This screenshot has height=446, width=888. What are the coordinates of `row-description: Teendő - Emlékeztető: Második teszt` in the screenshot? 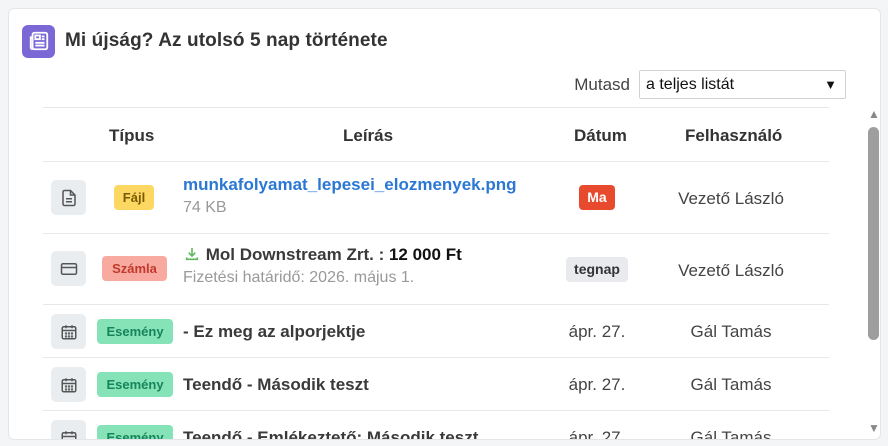 It's located at (331, 434).